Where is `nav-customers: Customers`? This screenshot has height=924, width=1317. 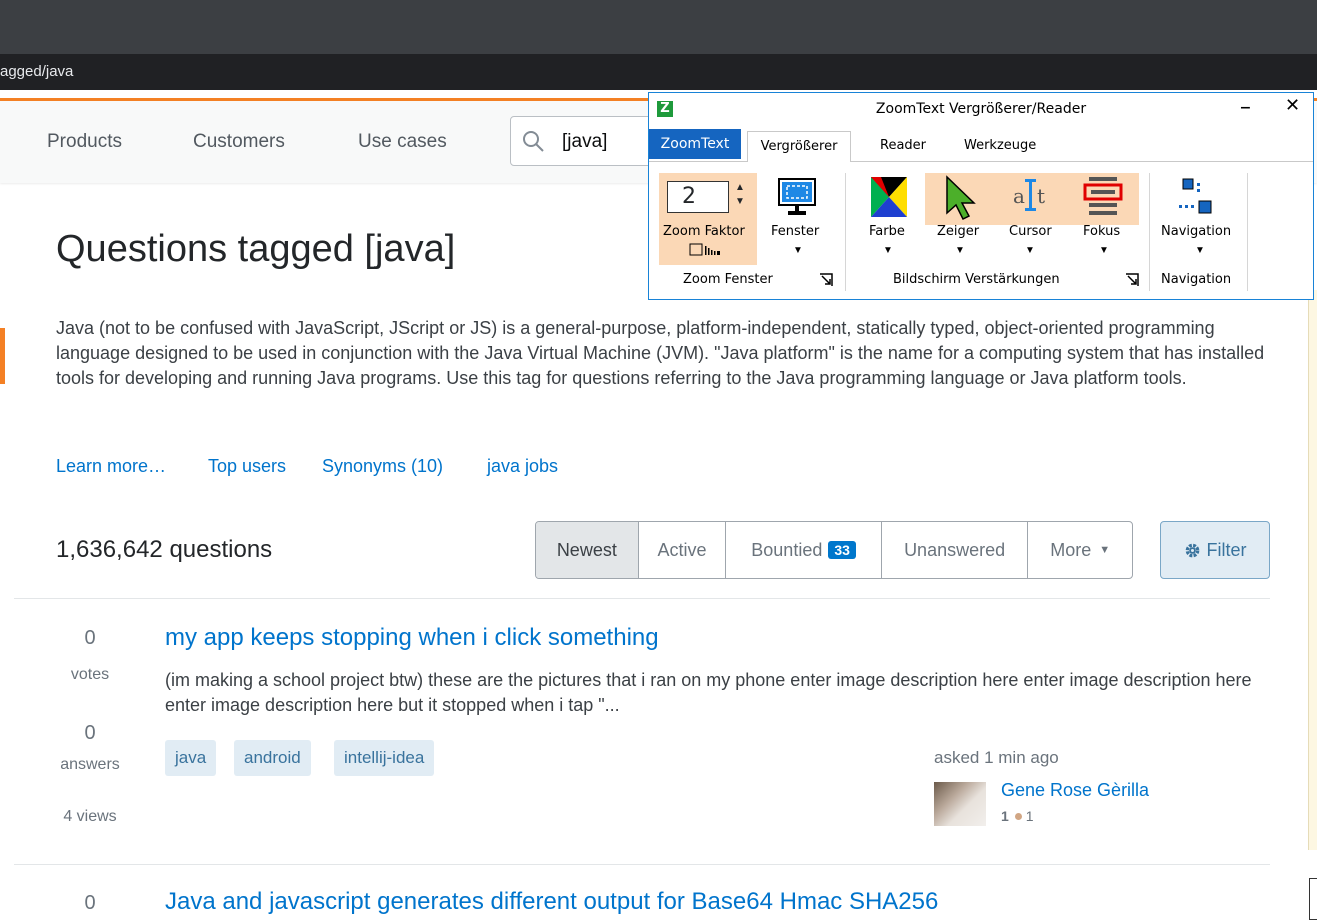
nav-customers: Customers is located at coordinates (239, 142).